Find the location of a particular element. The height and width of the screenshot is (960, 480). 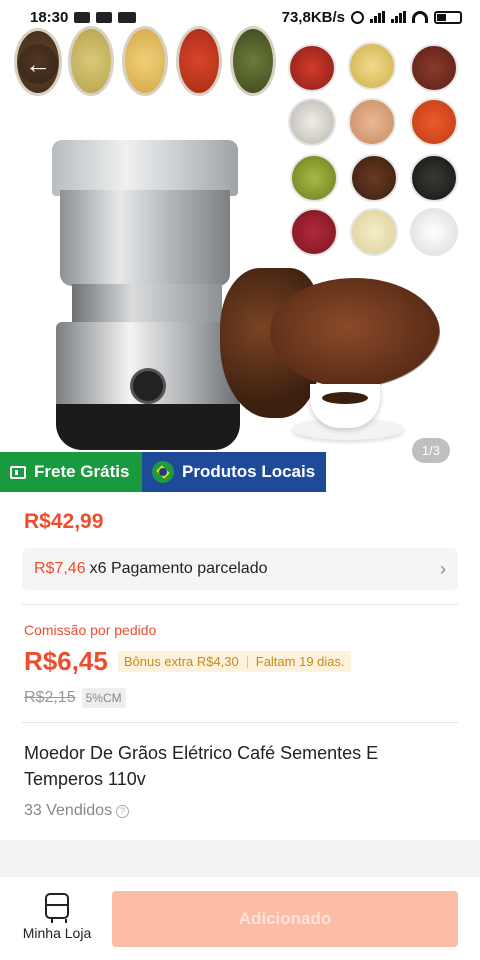

badge-row: Frete Grátis Produtos Locais is located at coordinates (163, 472).